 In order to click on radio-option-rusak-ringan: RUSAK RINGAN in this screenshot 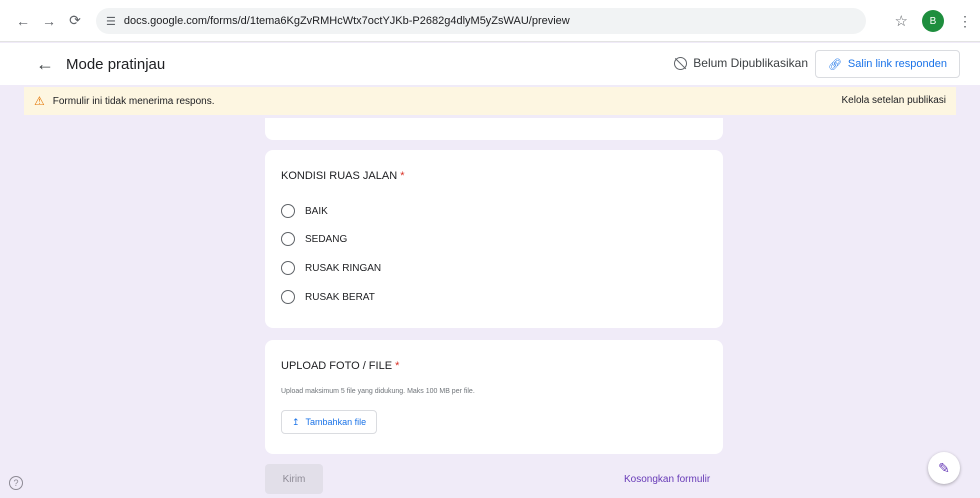, I will do `click(331, 268)`.